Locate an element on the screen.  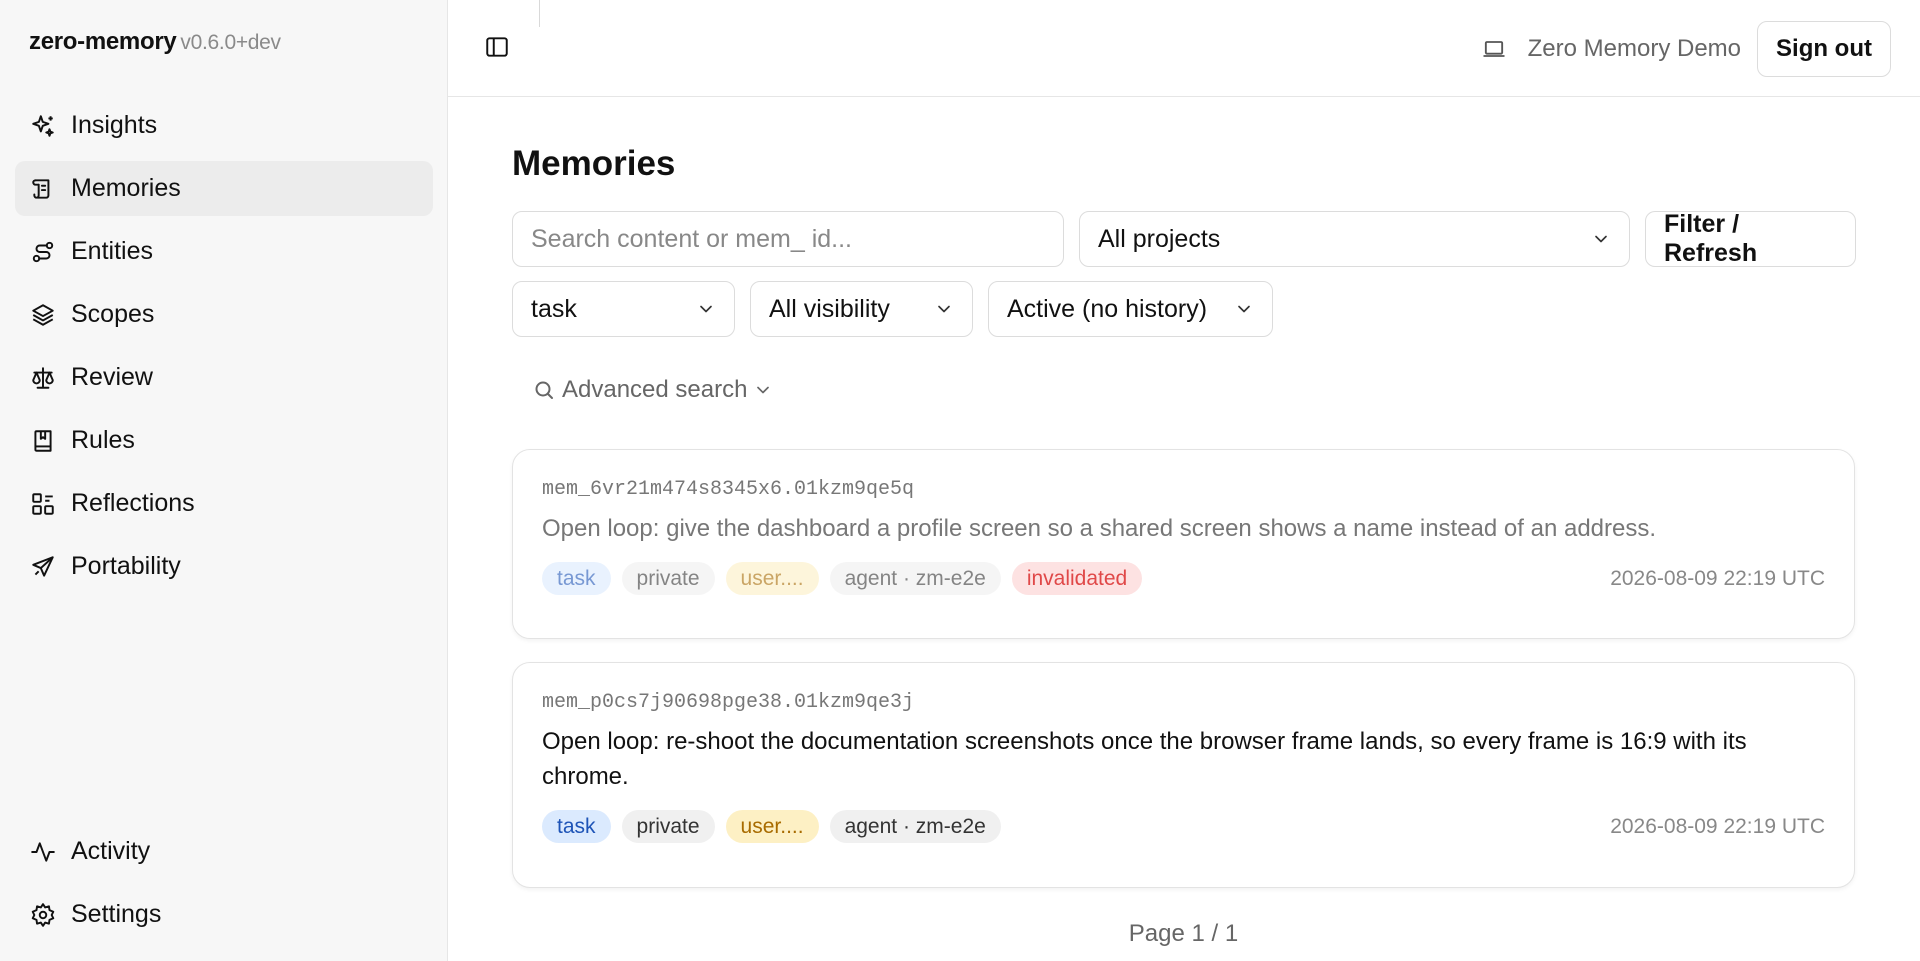
sidebar-bottom-nav: Activity Settings is located at coordinates (224, 887).